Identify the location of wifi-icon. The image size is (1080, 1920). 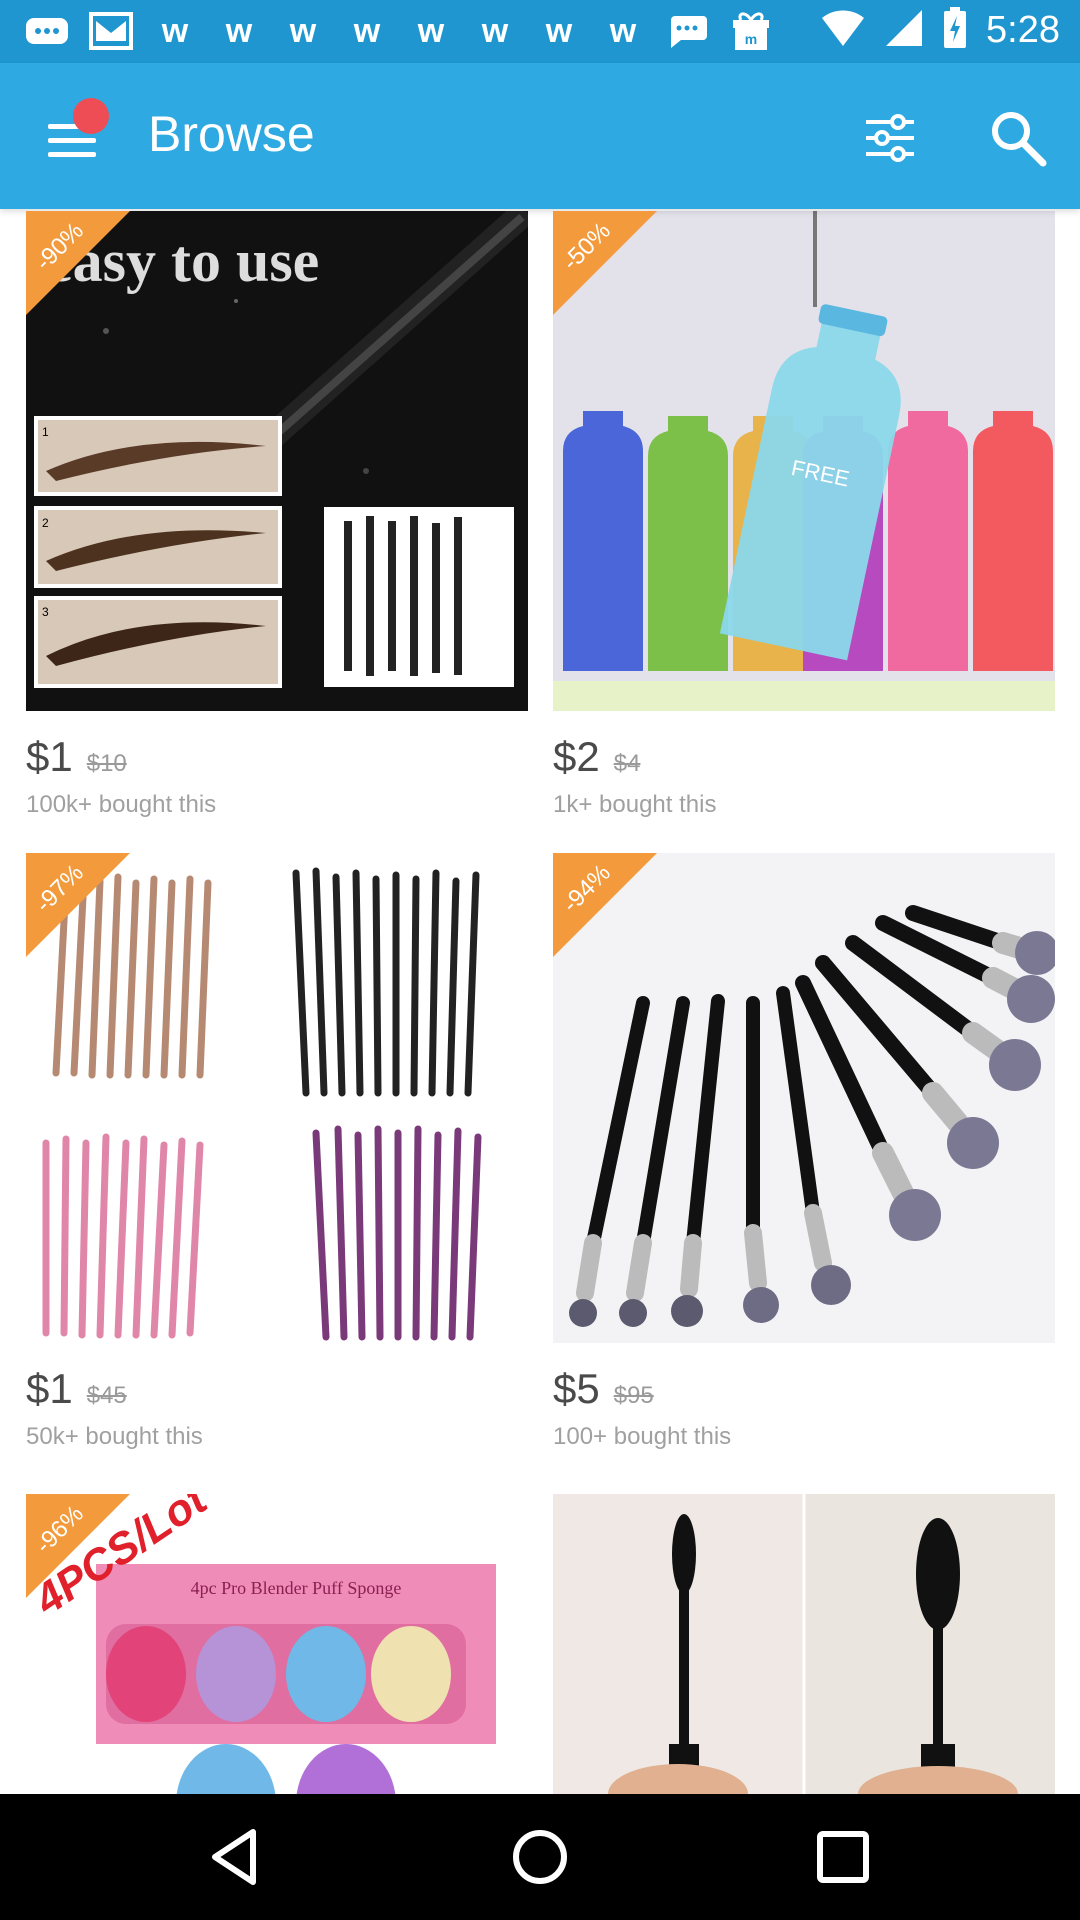
(843, 30).